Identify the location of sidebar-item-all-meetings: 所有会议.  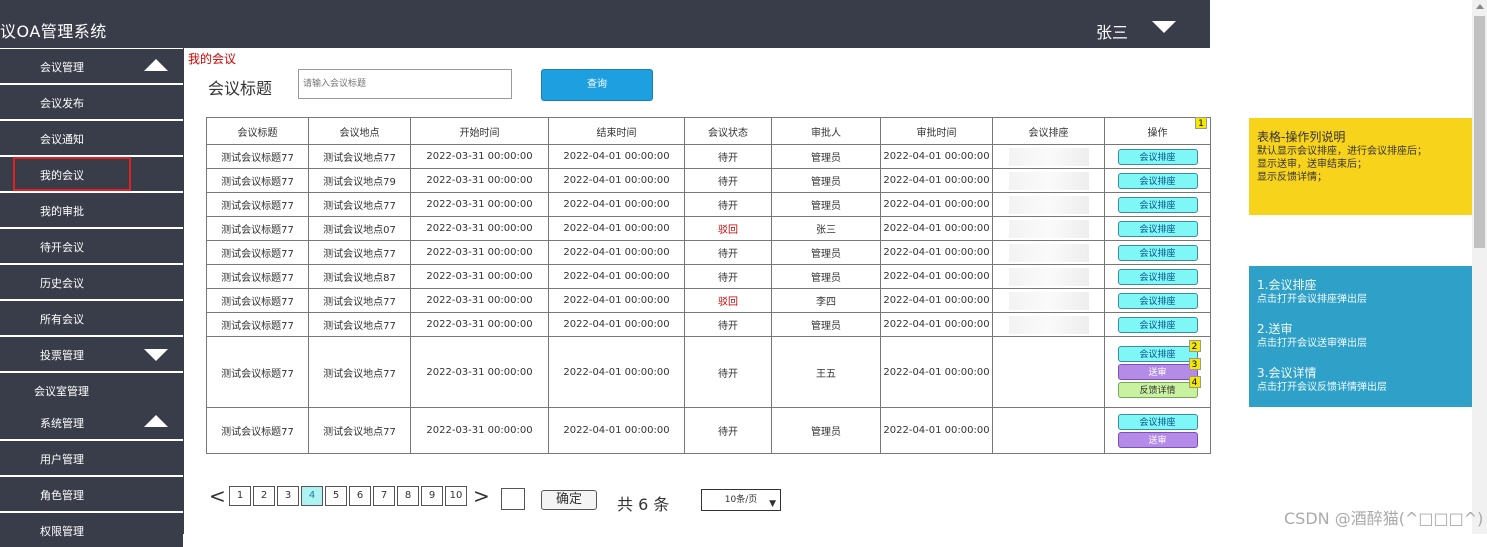
(91, 318).